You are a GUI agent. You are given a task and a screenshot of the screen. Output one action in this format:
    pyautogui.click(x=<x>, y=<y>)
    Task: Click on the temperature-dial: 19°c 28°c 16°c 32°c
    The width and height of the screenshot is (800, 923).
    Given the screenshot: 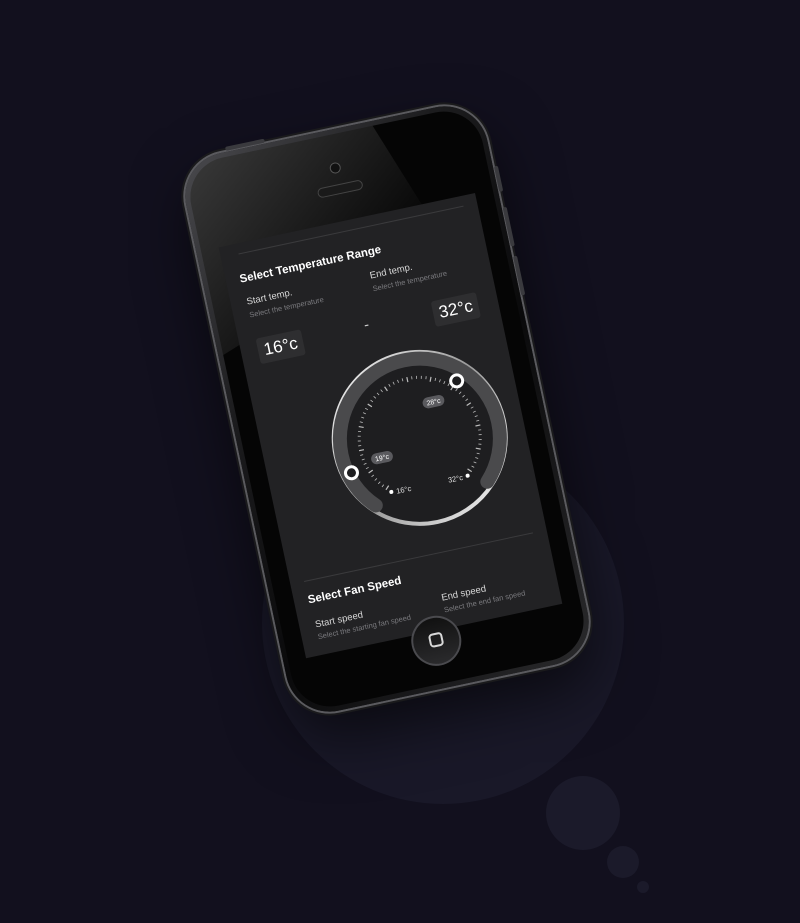 What is the action you would take?
    pyautogui.click(x=419, y=437)
    